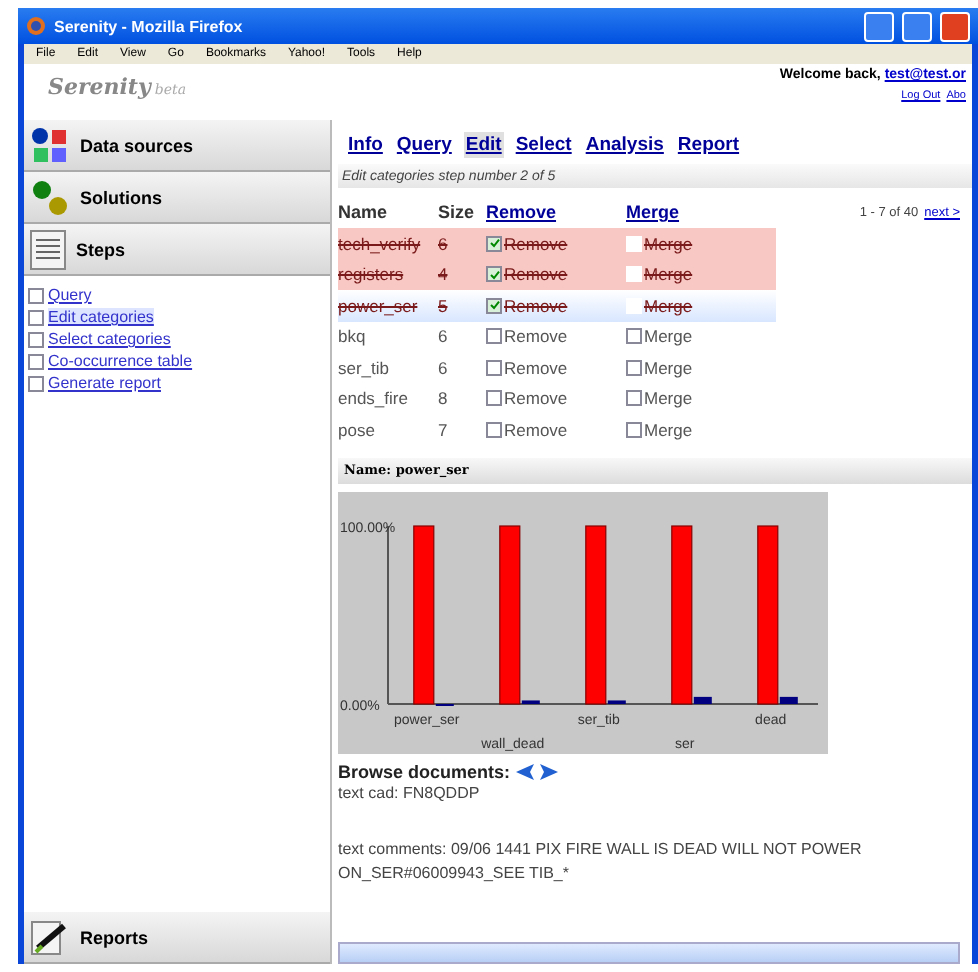 The width and height of the screenshot is (978, 972). I want to click on table-cell: ends_fire, so click(373, 398).